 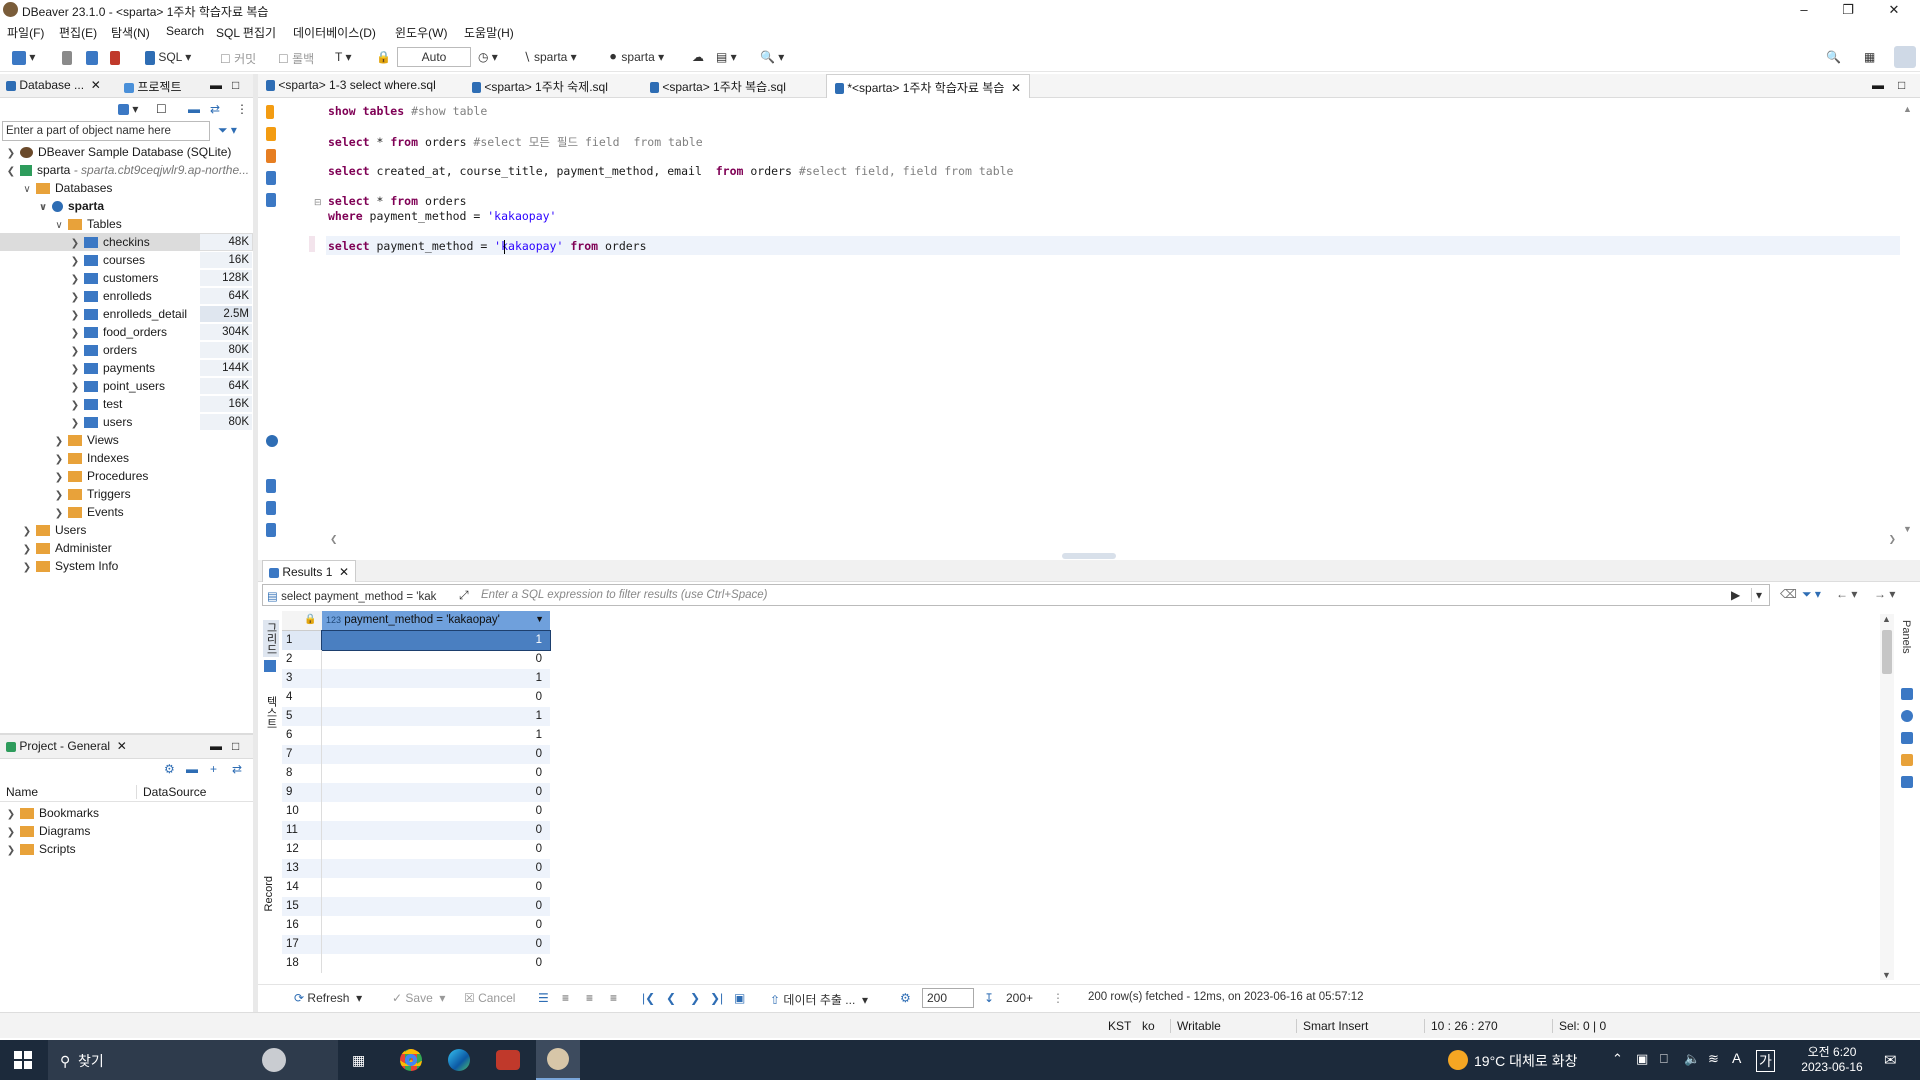 What do you see at coordinates (1884, 594) in the screenshot?
I see `forward-icon: → ▾` at bounding box center [1884, 594].